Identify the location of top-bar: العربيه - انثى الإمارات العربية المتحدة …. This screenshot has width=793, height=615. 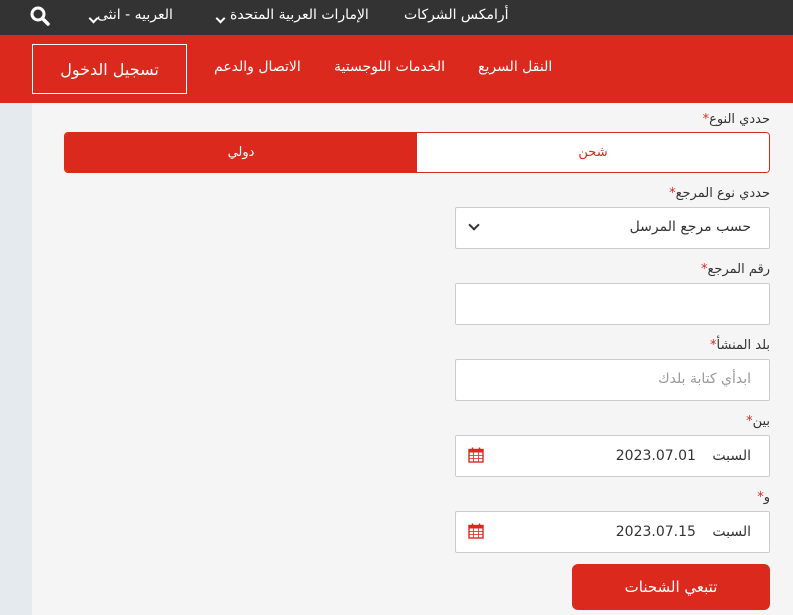
(396, 17).